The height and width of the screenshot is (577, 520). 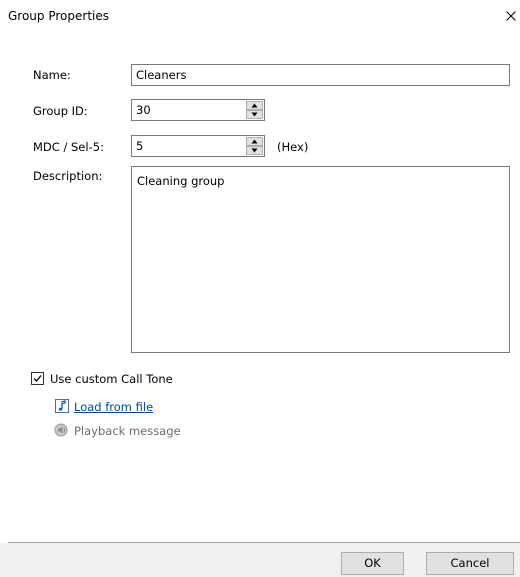 What do you see at coordinates (161, 75) in the screenshot?
I see `name-value: Cleaners` at bounding box center [161, 75].